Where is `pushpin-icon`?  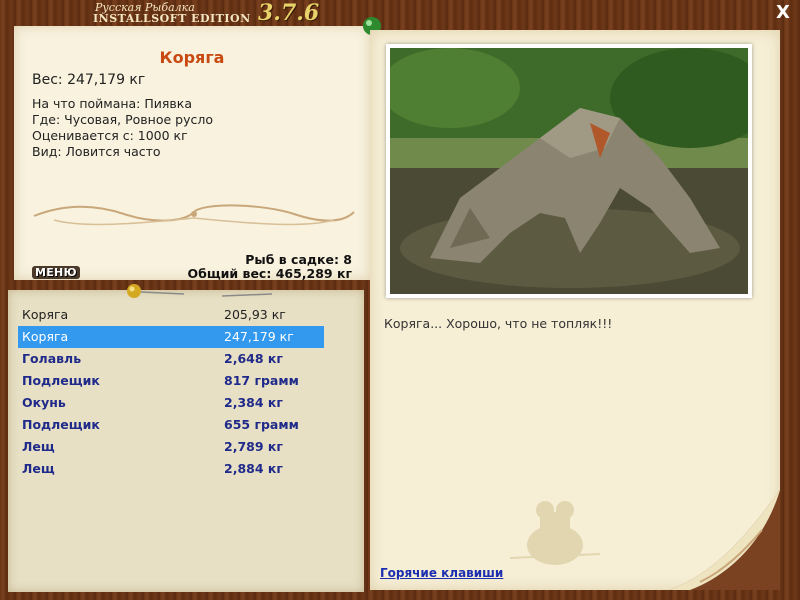 pushpin-icon is located at coordinates (200, 291).